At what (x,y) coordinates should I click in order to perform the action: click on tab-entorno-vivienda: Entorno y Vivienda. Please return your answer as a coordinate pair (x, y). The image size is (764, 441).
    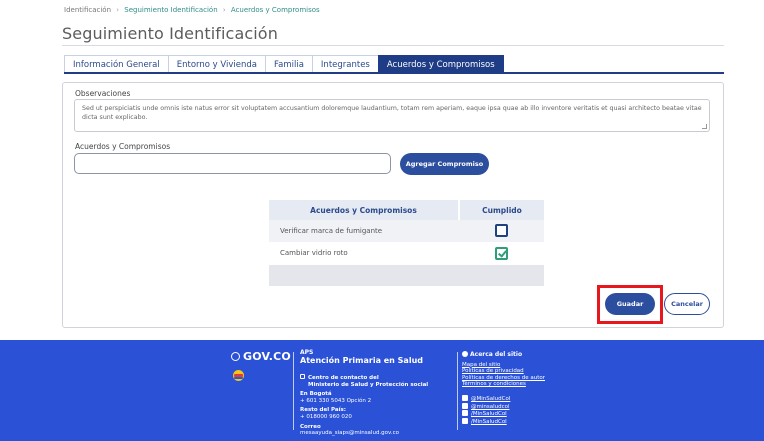
    Looking at the image, I should click on (216, 64).